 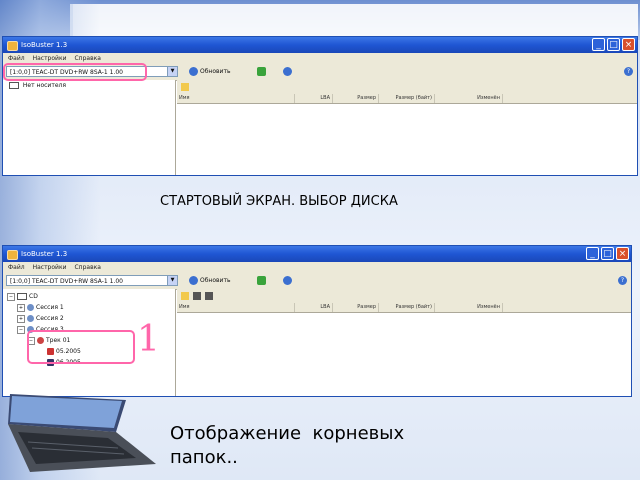 What do you see at coordinates (354, 20) in the screenshot?
I see `slide-top-panel` at bounding box center [354, 20].